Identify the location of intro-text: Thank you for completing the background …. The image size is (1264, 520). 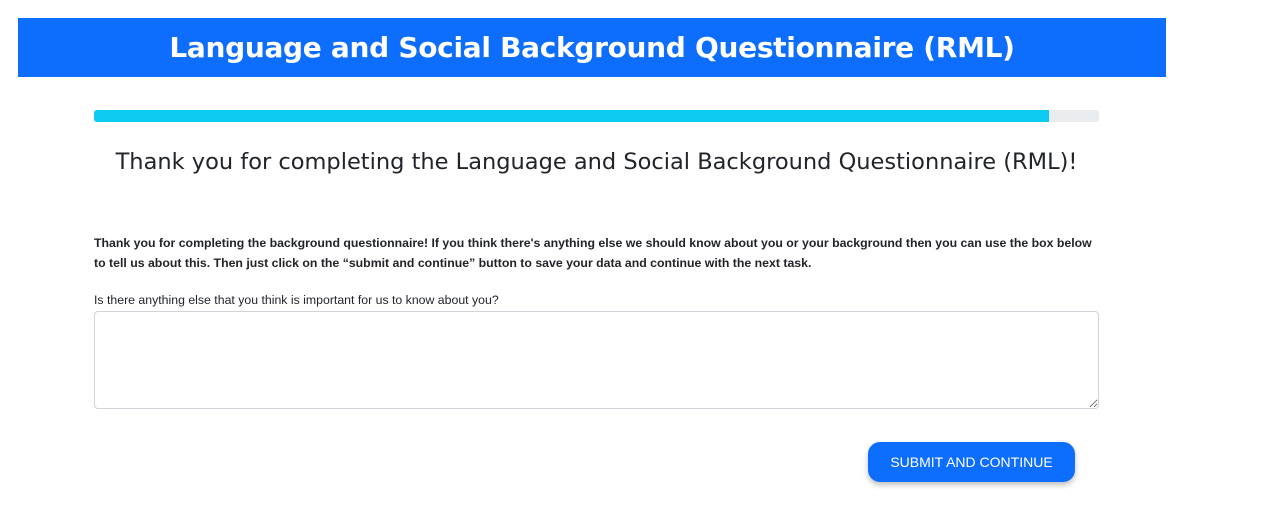
(593, 253).